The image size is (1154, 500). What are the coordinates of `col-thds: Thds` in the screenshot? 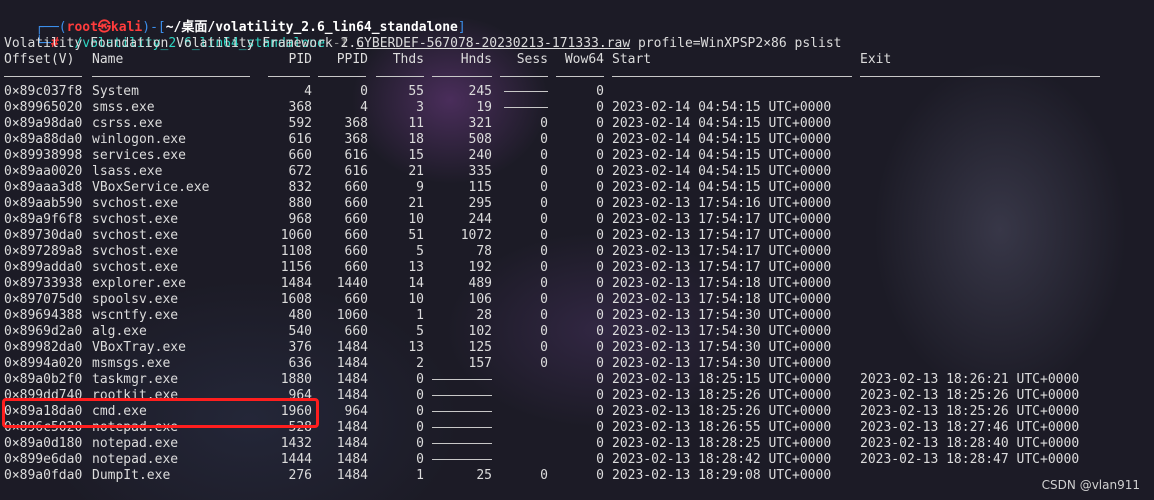 It's located at (408, 59).